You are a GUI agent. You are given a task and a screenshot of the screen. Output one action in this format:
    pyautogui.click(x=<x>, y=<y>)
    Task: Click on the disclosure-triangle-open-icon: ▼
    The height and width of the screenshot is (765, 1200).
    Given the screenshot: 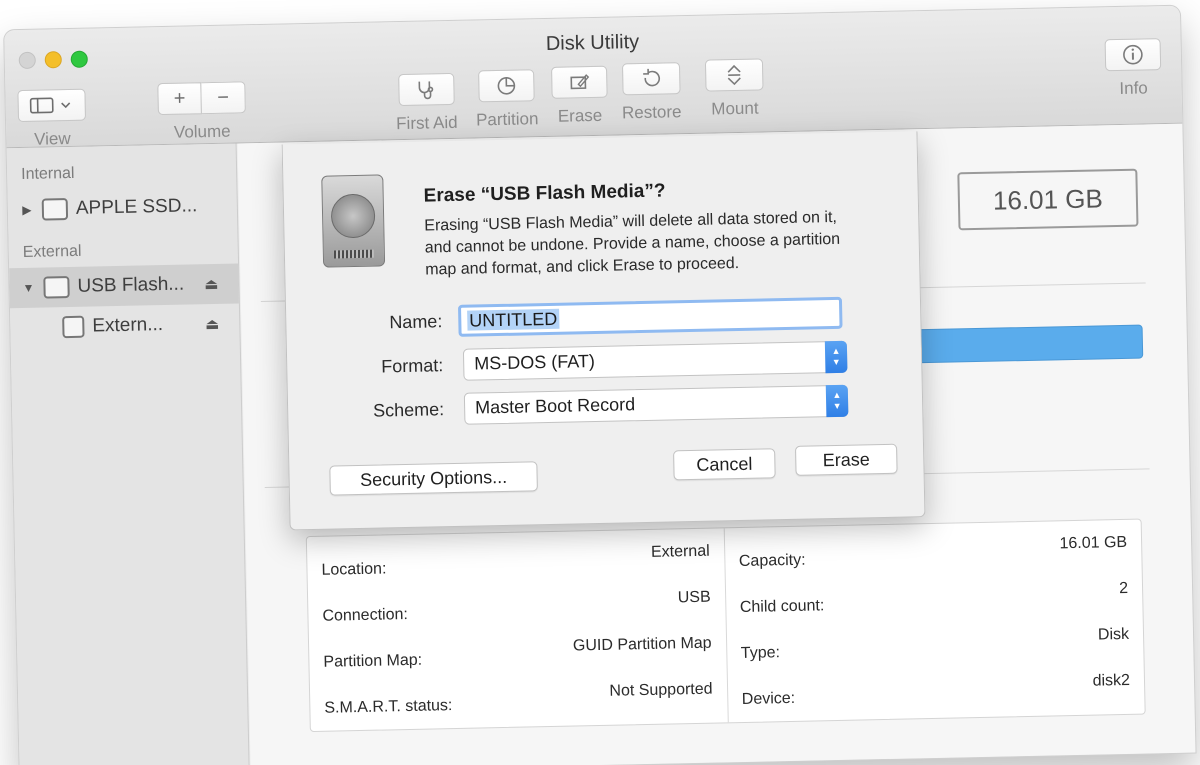 What is the action you would take?
    pyautogui.click(x=28, y=288)
    